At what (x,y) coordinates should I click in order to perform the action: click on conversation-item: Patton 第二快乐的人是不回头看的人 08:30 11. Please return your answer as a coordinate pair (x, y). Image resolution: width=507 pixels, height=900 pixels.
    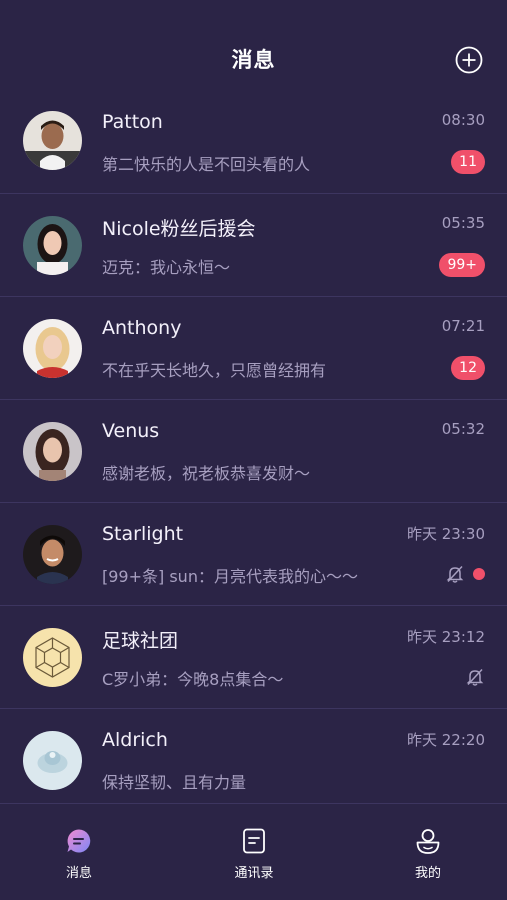
    Looking at the image, I should click on (253, 142).